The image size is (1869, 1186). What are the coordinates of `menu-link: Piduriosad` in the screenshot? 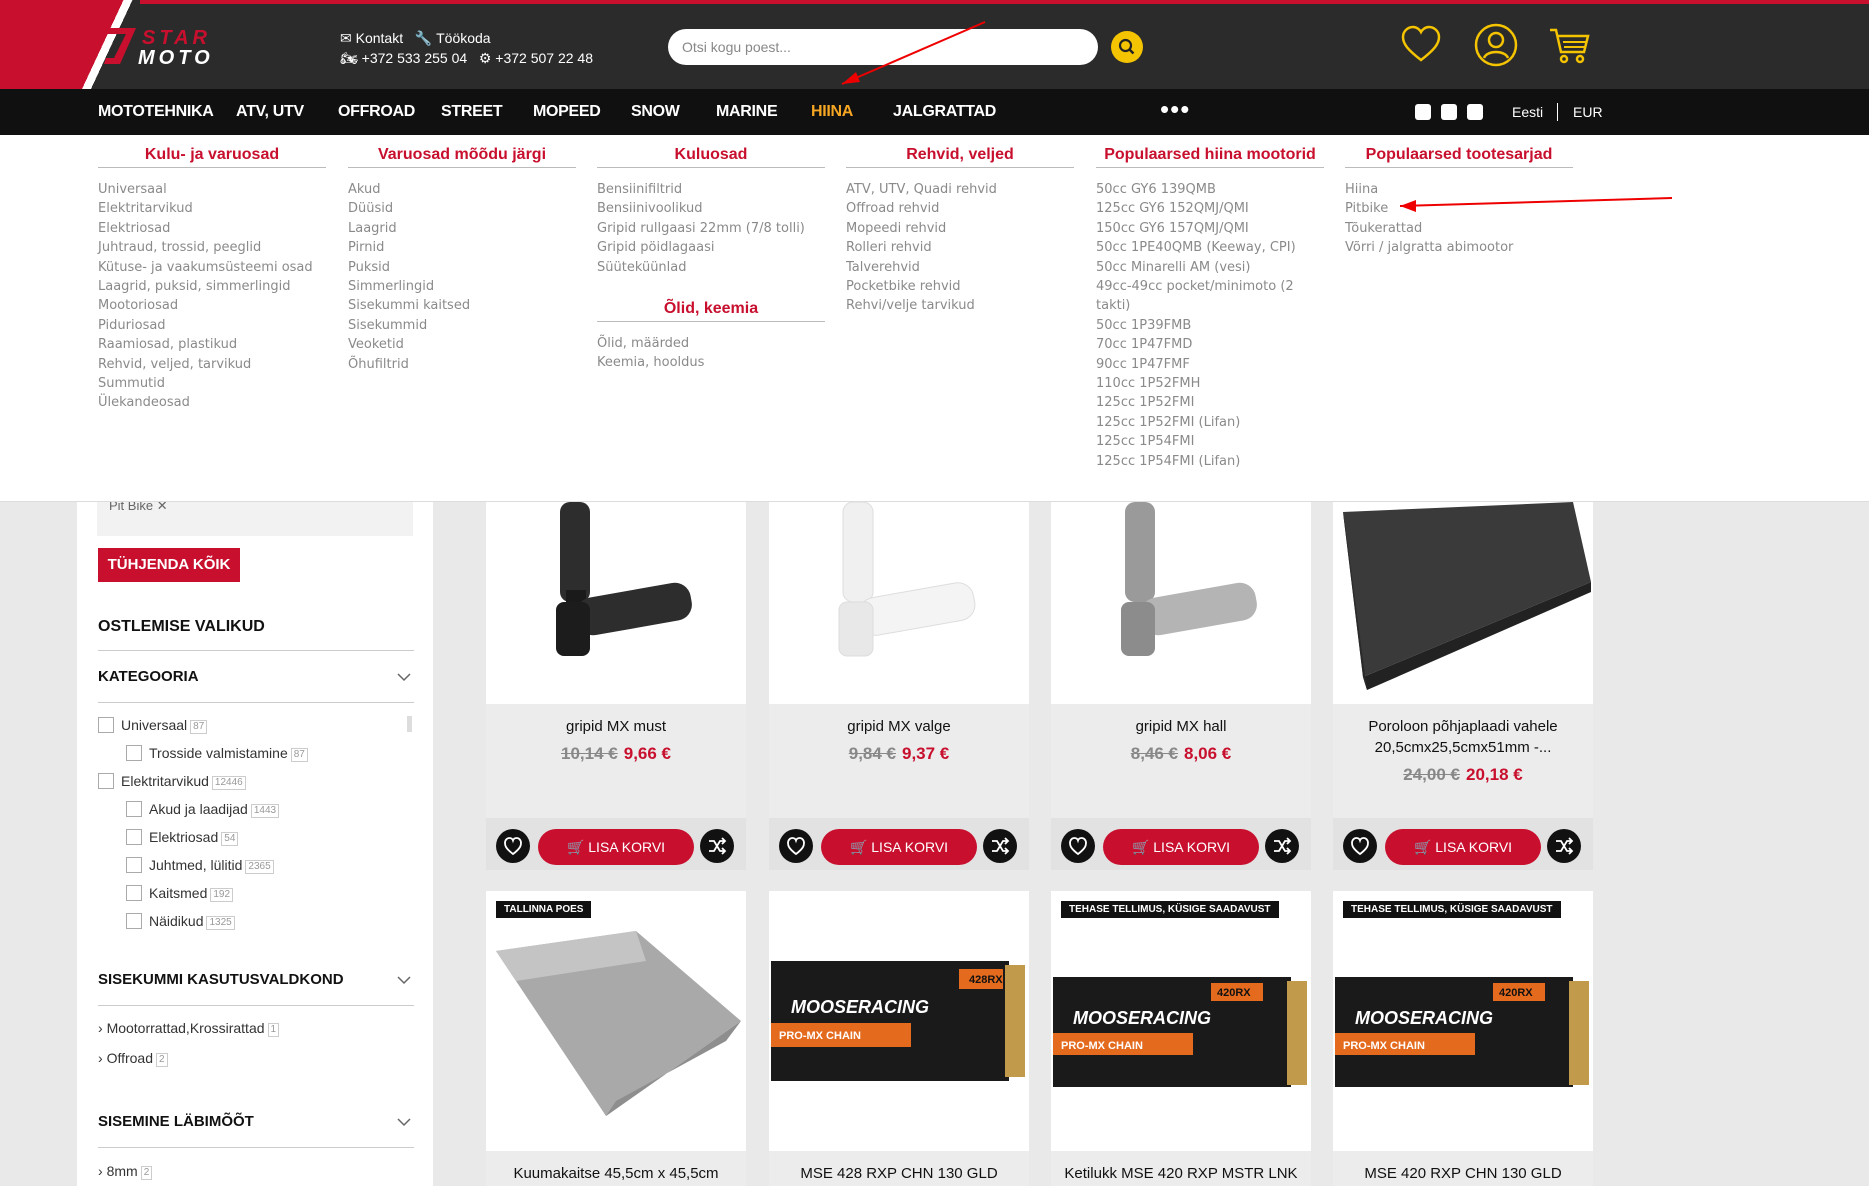 It's located at (212, 325).